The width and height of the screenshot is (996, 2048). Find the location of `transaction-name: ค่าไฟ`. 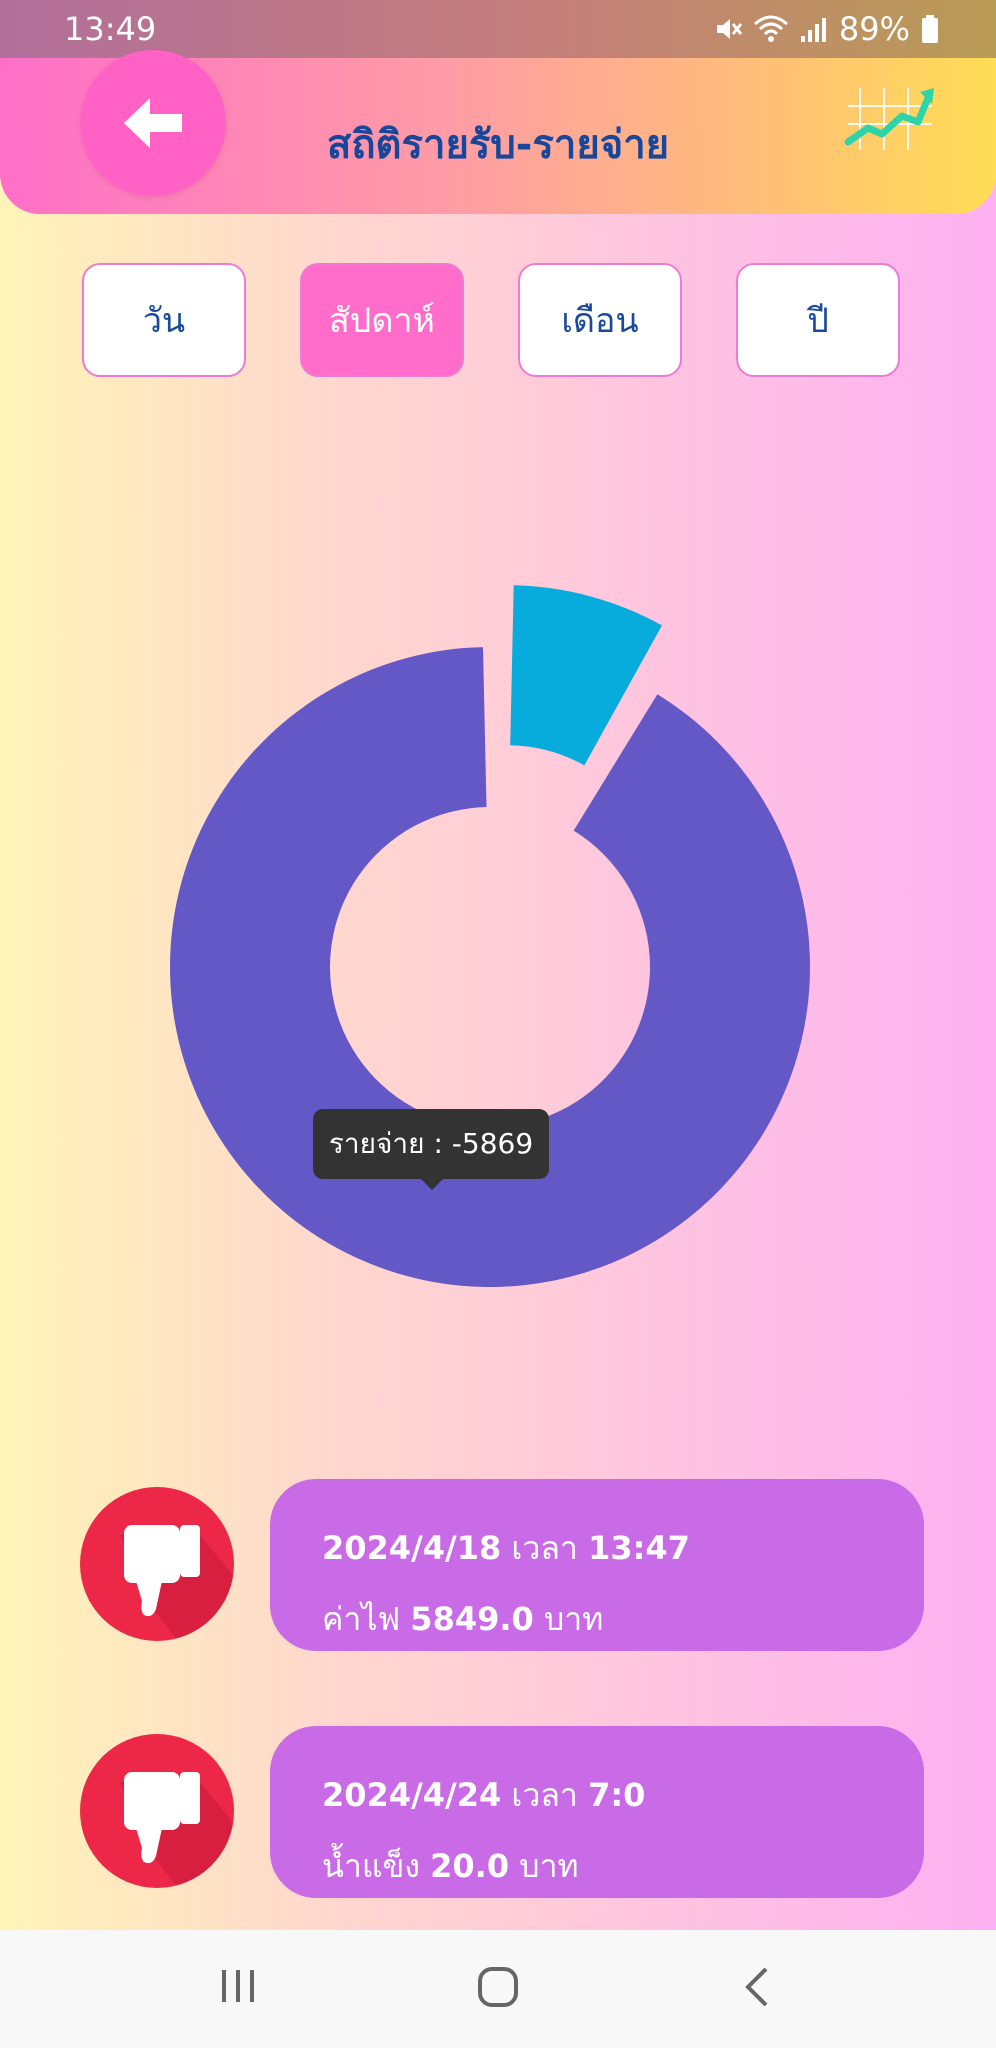

transaction-name: ค่าไฟ is located at coordinates (361, 1619).